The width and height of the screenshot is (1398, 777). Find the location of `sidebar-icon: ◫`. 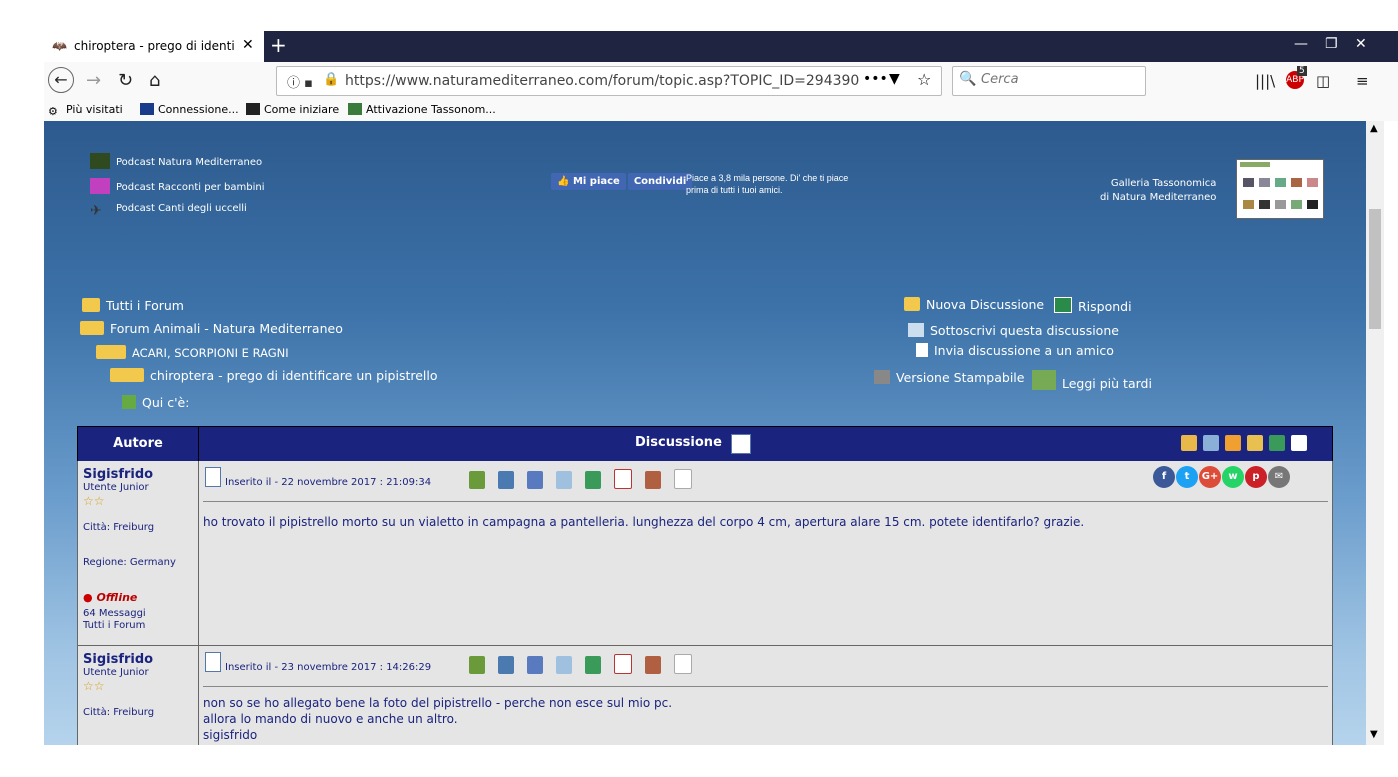

sidebar-icon: ◫ is located at coordinates (1323, 81).